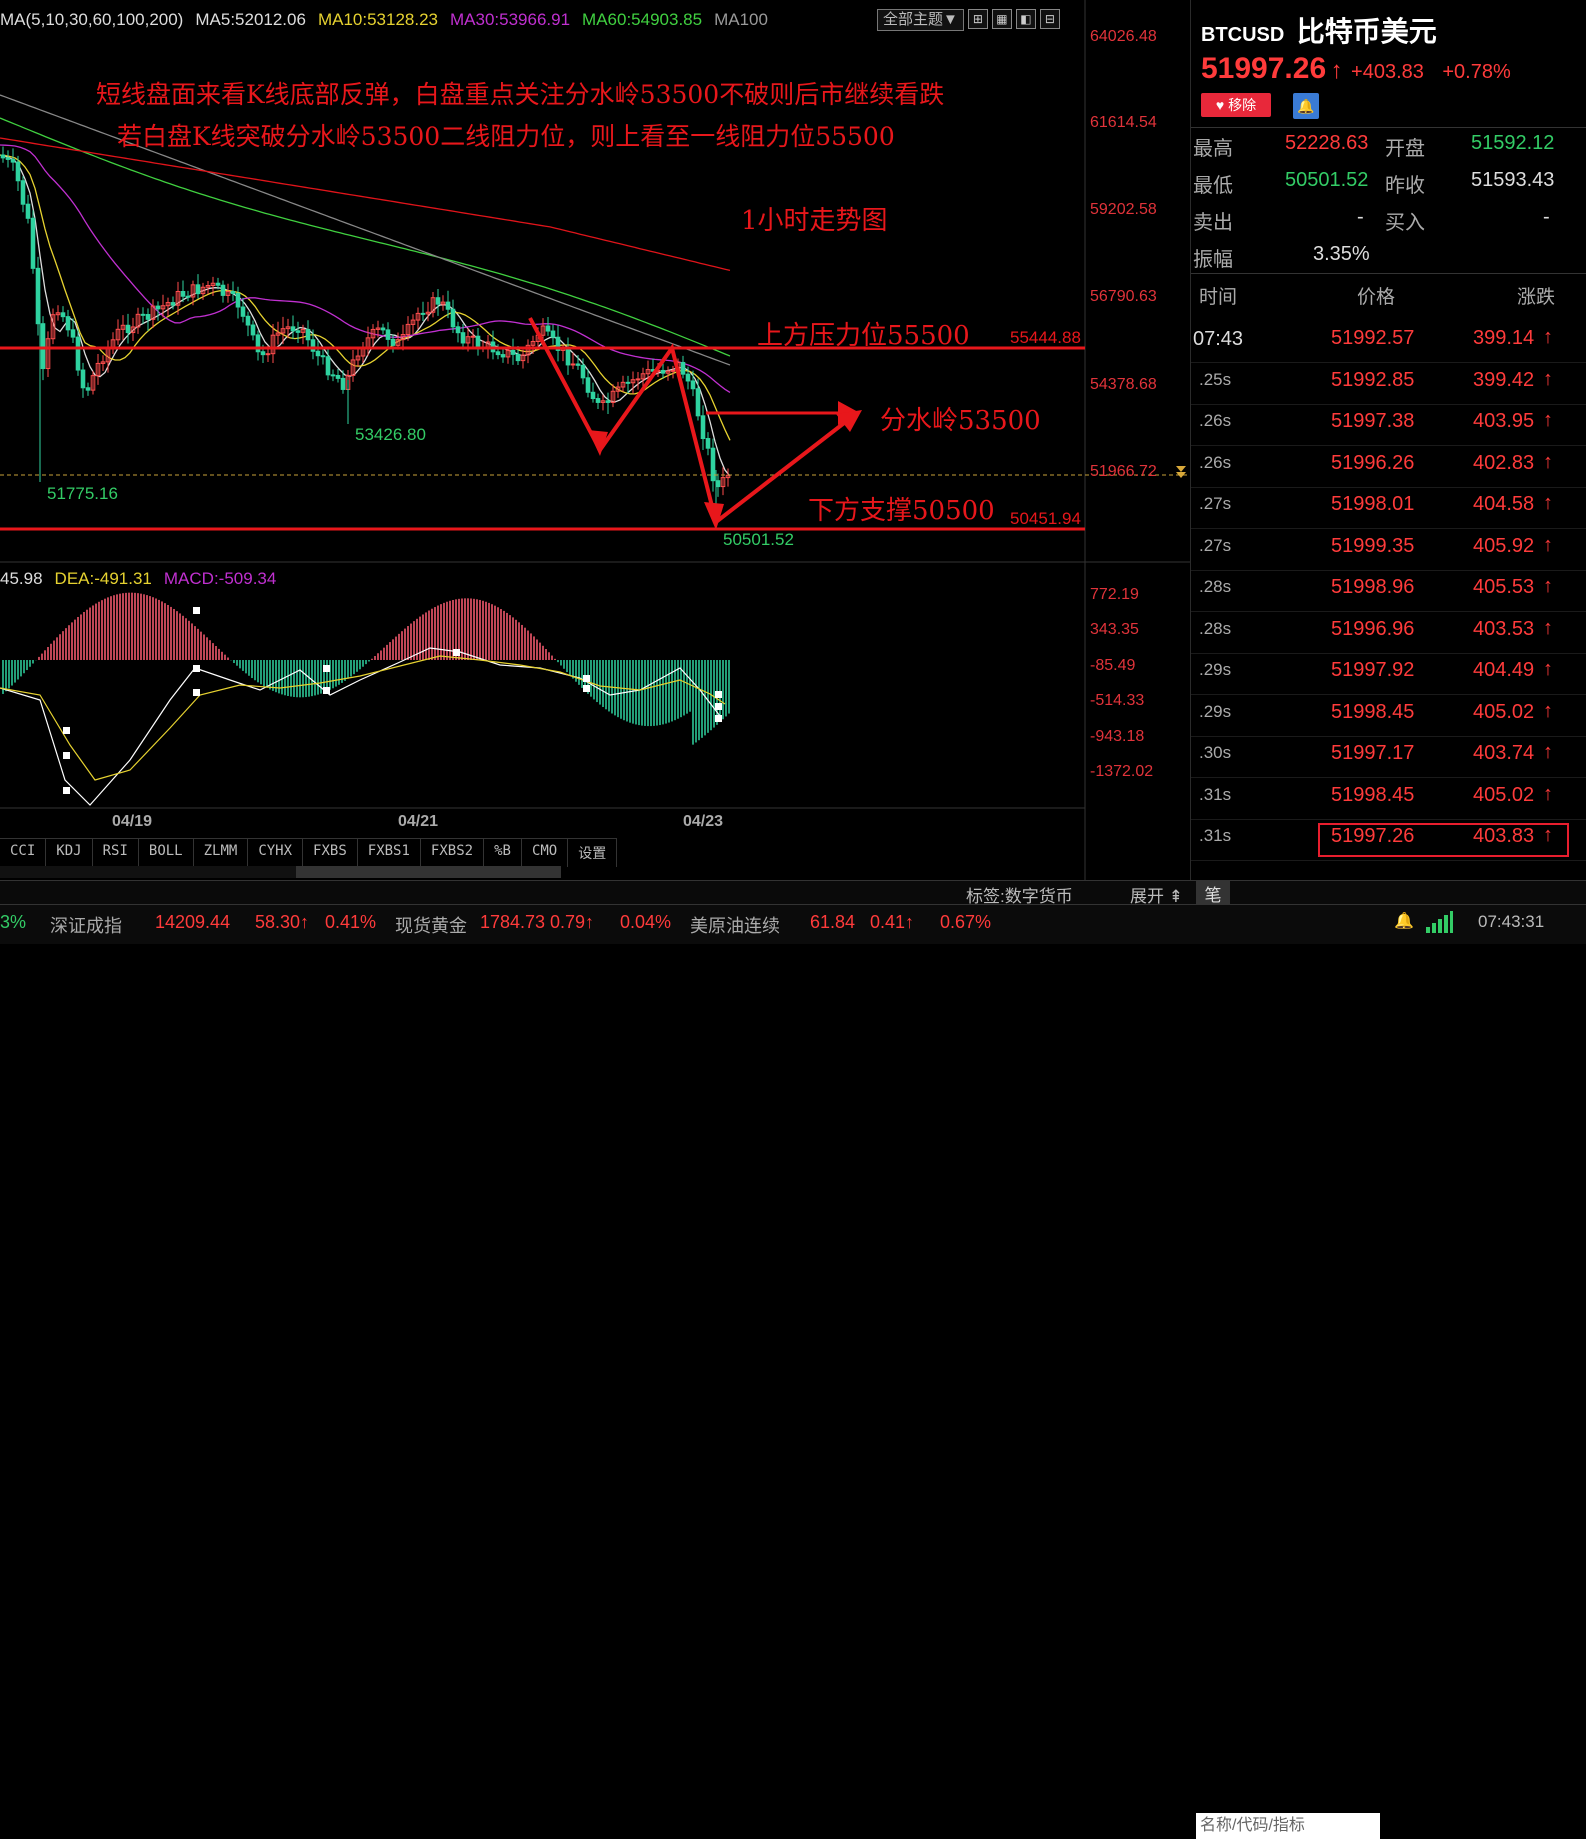  I want to click on expand-icon: ⊟, so click(1049, 19).